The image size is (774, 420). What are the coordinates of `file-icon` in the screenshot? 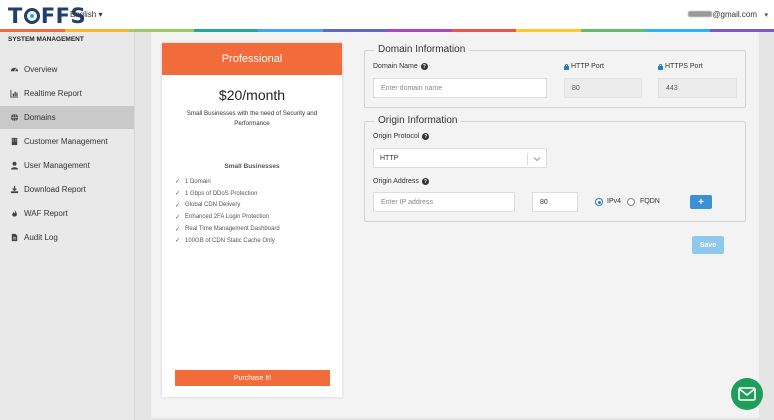 It's located at (14, 237).